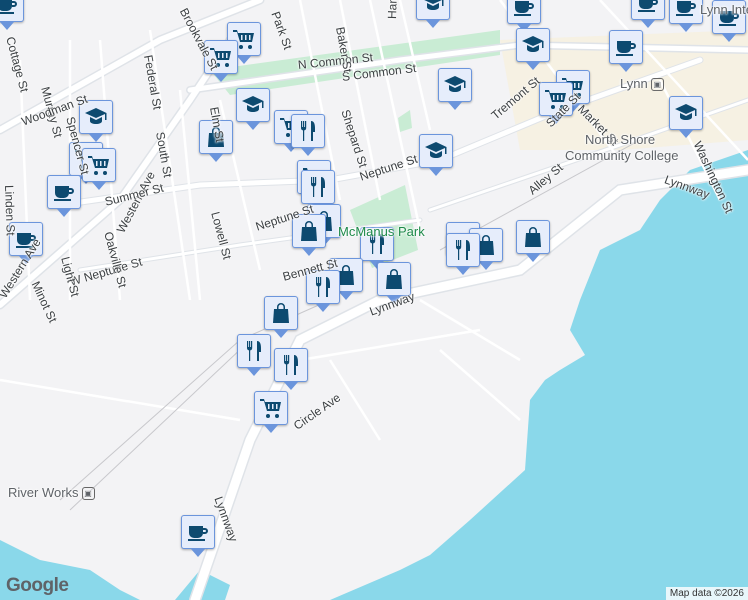 Image resolution: width=748 pixels, height=600 pixels. I want to click on street-label: Hanover St, so click(393, 9).